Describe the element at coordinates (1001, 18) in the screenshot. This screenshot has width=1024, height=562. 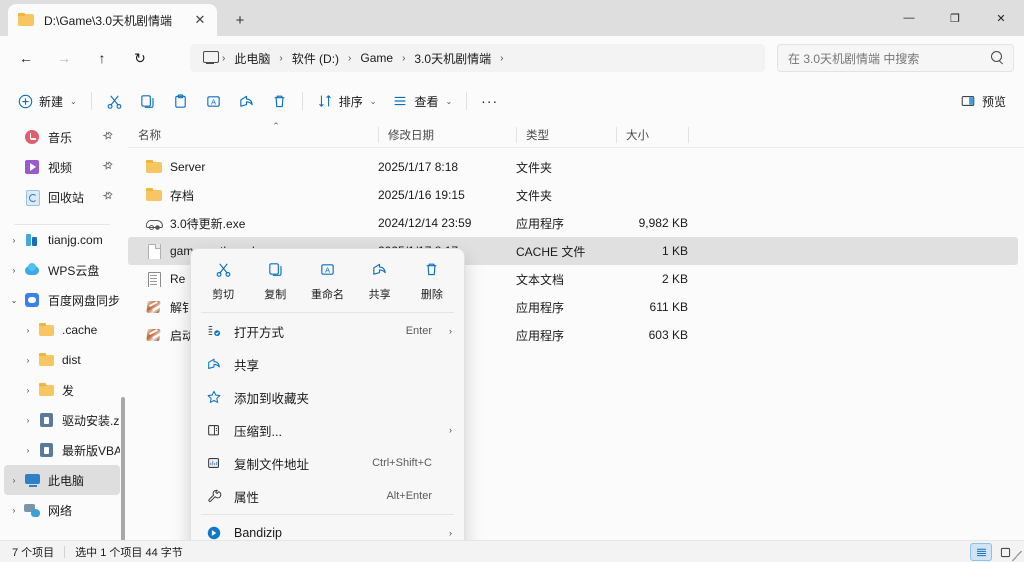
I see `close-window-icon: ✕` at that location.